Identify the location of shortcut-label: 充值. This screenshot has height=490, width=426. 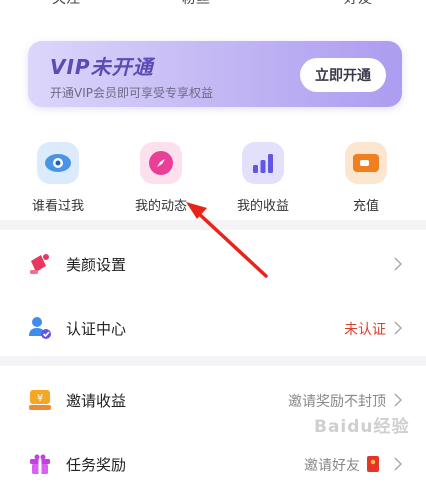
(365, 206).